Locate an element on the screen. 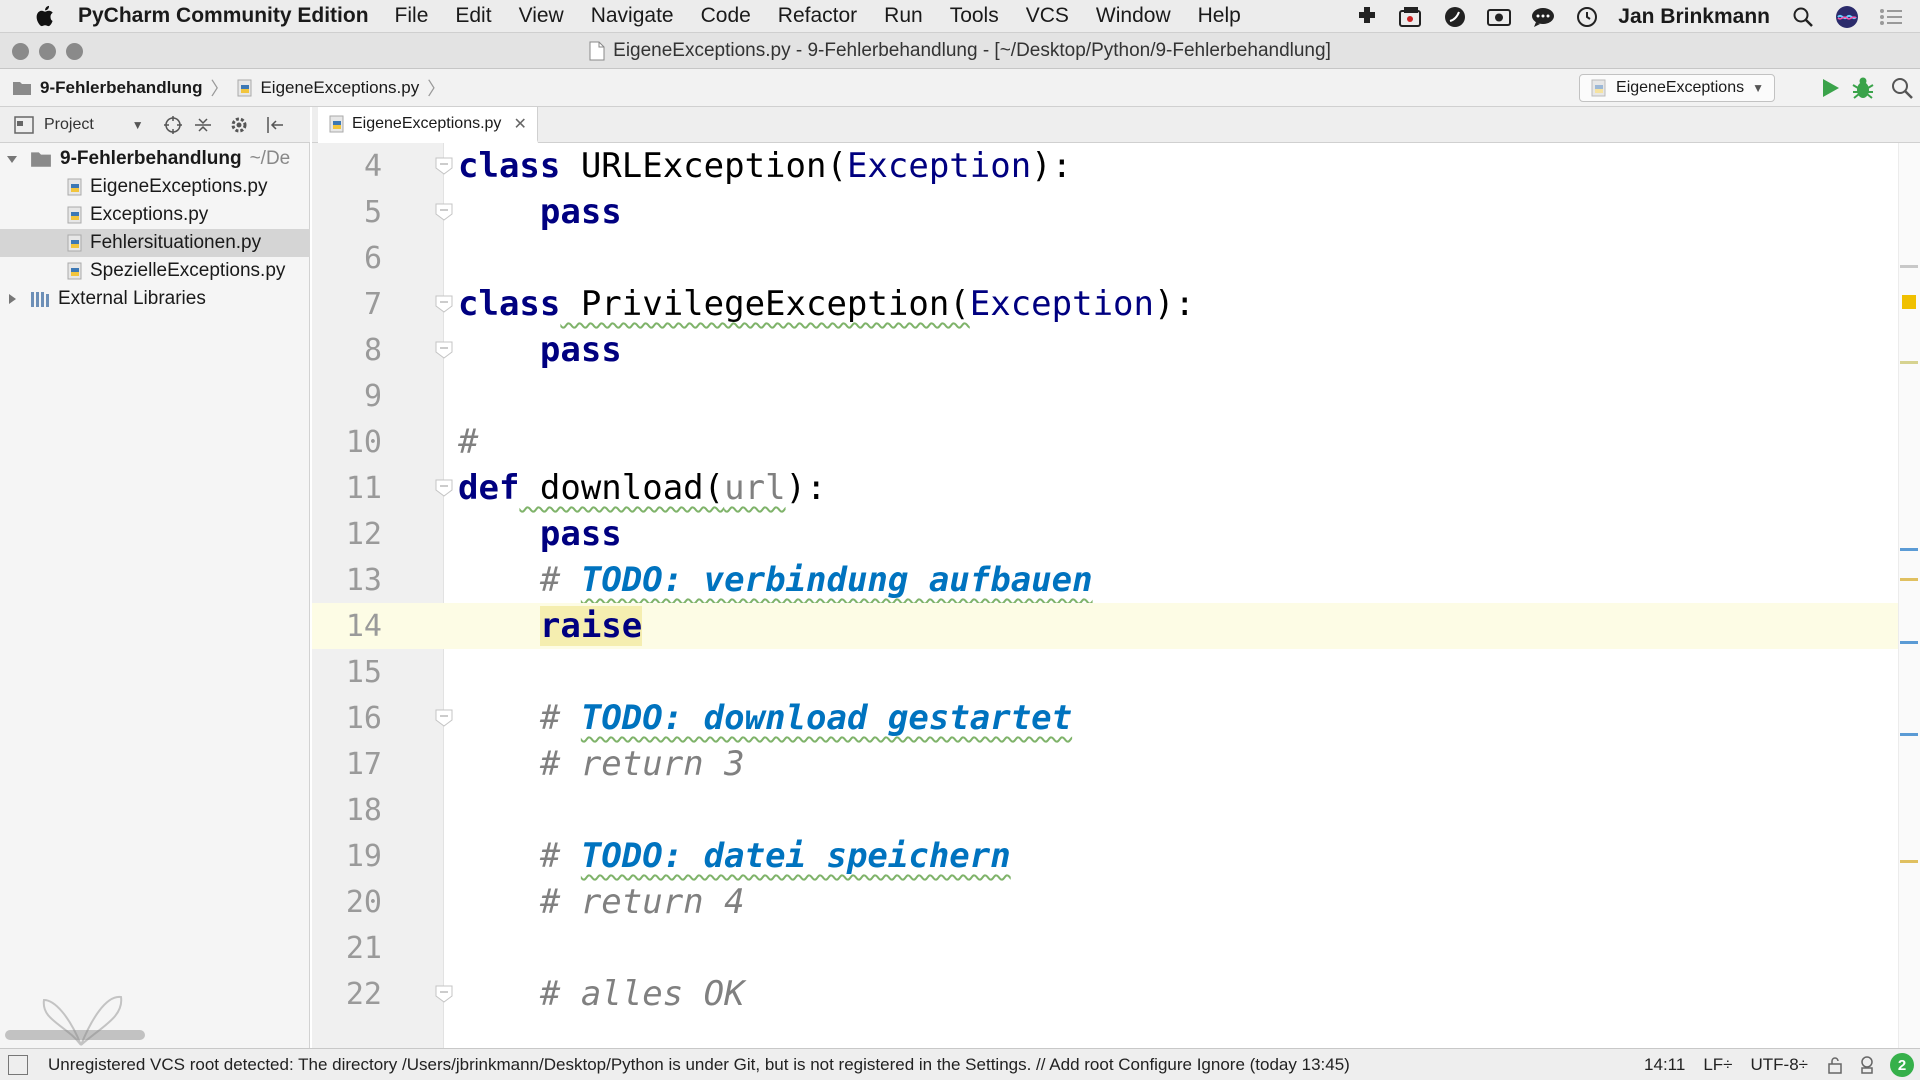  code-line: 14 raise is located at coordinates (1116, 626).